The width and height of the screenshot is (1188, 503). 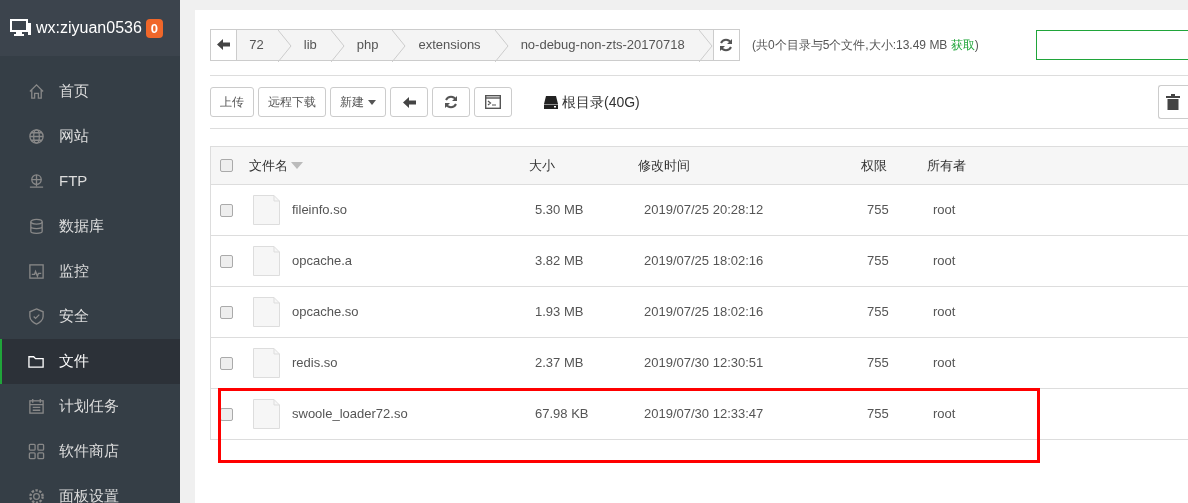 I want to click on settings-icon, so click(x=36, y=495).